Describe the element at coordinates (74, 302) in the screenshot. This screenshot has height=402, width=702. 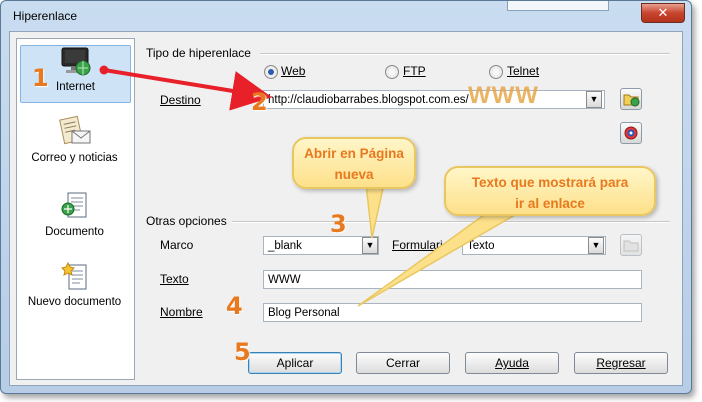
I see `category-new-document-label: Nuevo documento` at that location.